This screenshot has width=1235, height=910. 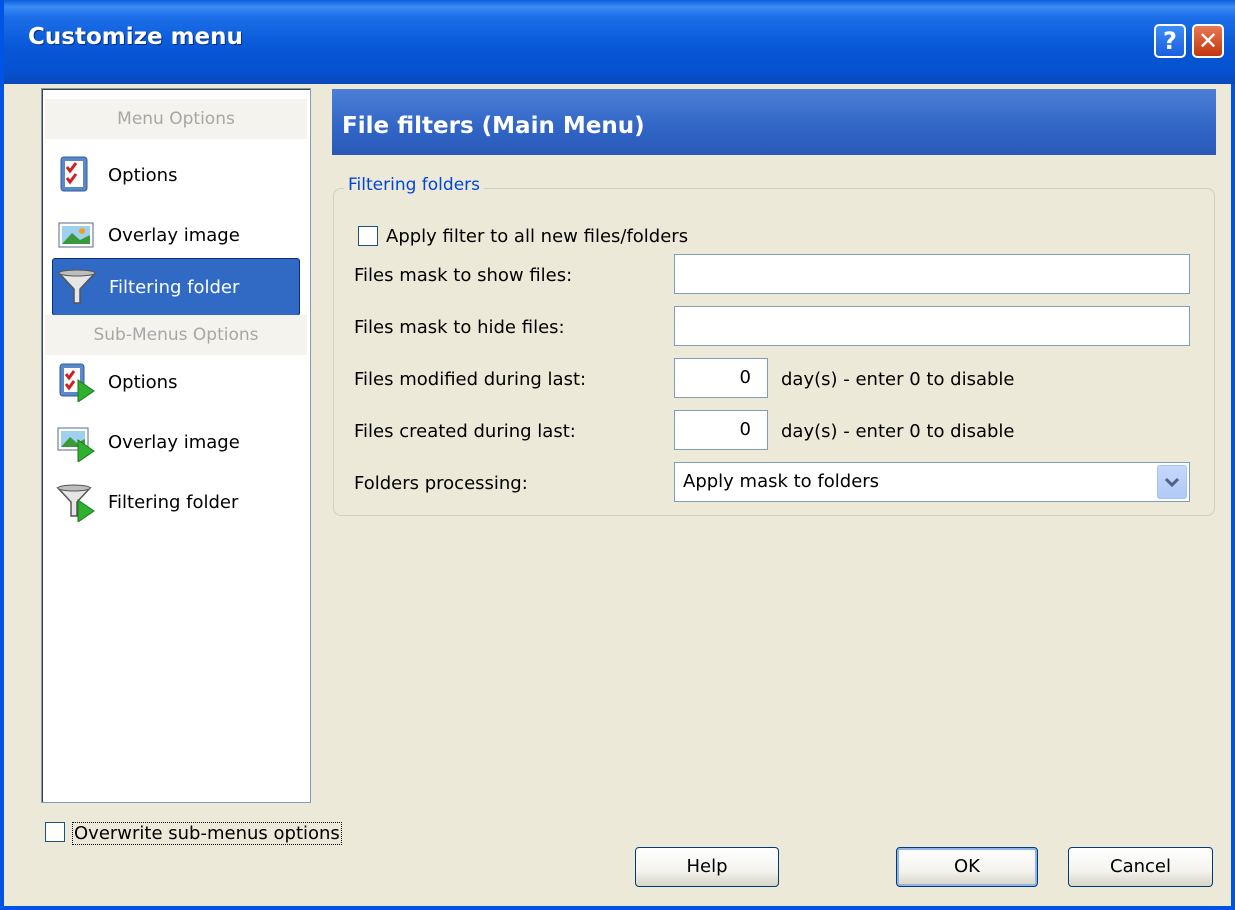 I want to click on group-legend: Filtering folders, so click(x=414, y=185).